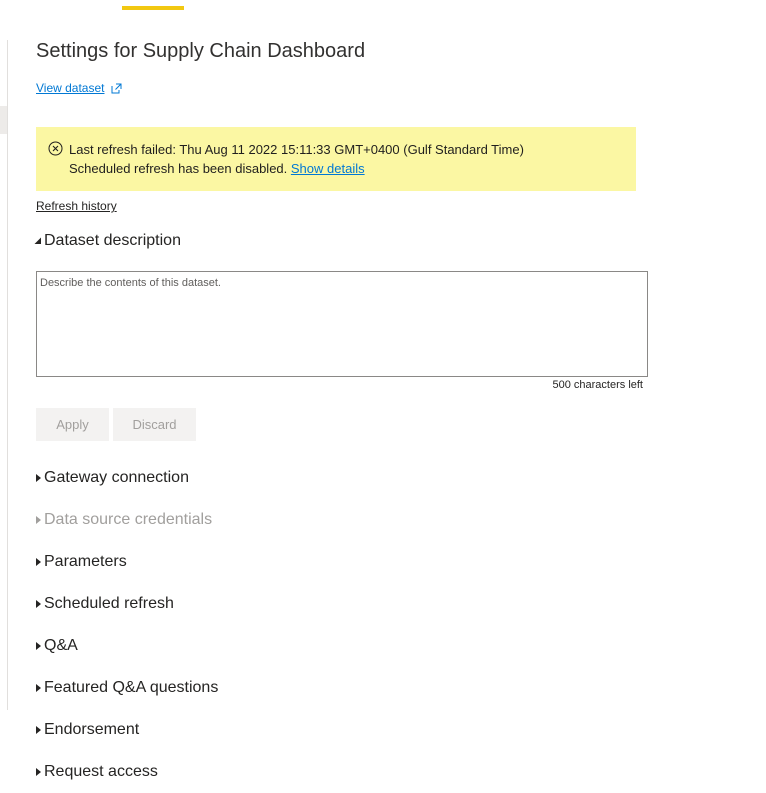  What do you see at coordinates (116, 88) in the screenshot?
I see `open-external-icon` at bounding box center [116, 88].